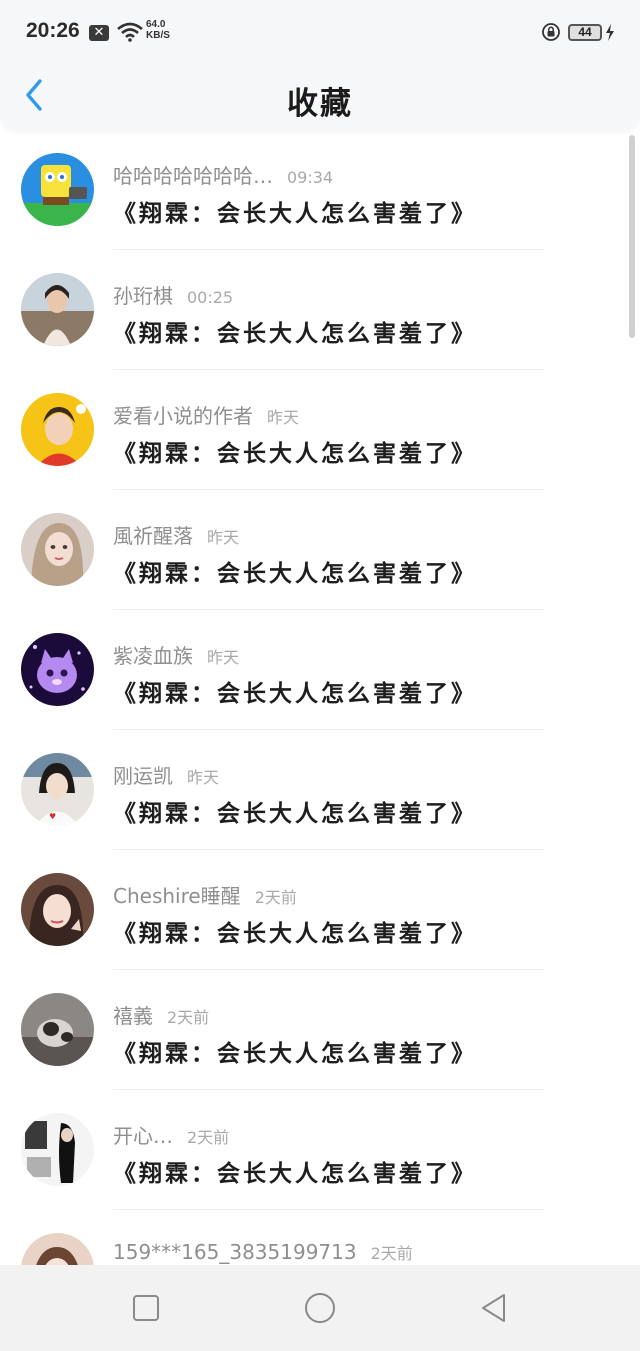 The width and height of the screenshot is (640, 1351). What do you see at coordinates (320, 670) in the screenshot?
I see `list-item: 紫凌血族 昨天 《翔霖：会长大人怎么害羞了》` at bounding box center [320, 670].